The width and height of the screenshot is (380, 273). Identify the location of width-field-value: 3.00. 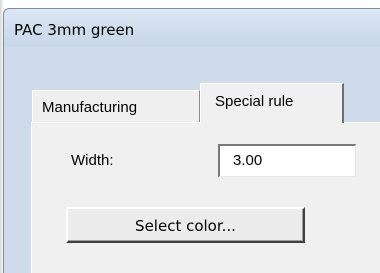
(248, 160).